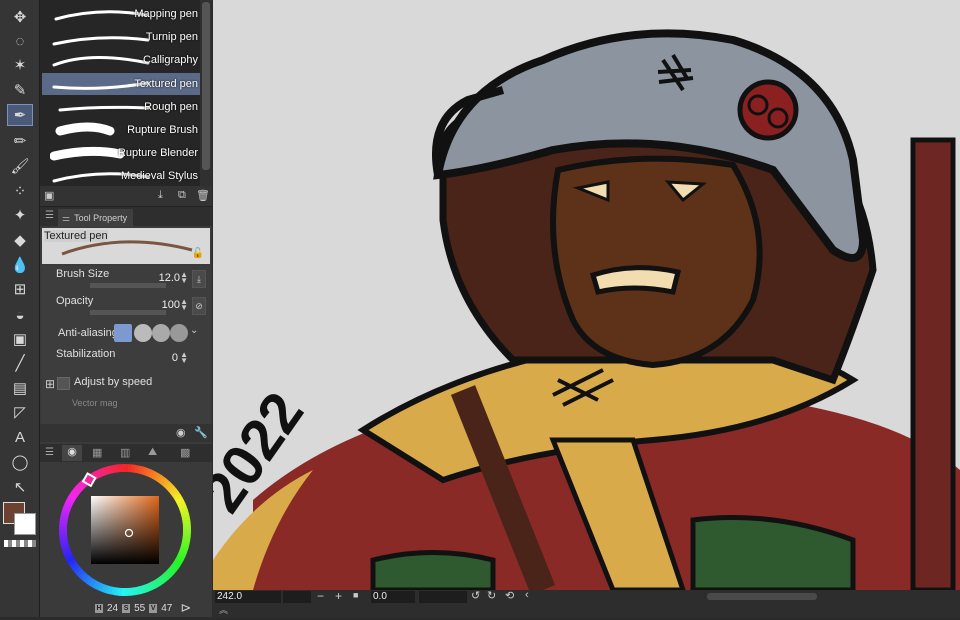 The height and width of the screenshot is (620, 960). What do you see at coordinates (509, 595) in the screenshot?
I see `reset-rotation-icon: ⟲` at bounding box center [509, 595].